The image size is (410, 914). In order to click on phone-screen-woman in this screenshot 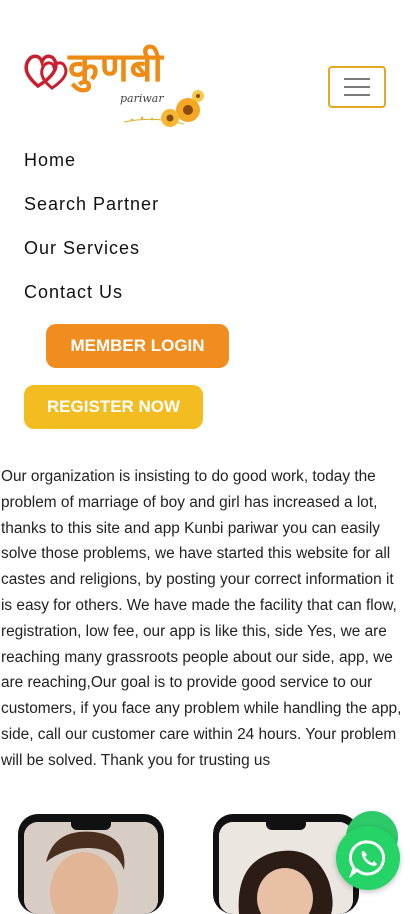, I will do `click(286, 868)`.